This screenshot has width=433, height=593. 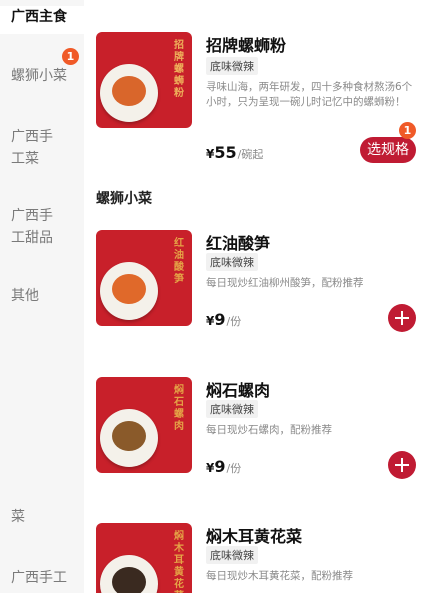 What do you see at coordinates (246, 45) in the screenshot?
I see `dish-name: 招牌螺蛳粉` at bounding box center [246, 45].